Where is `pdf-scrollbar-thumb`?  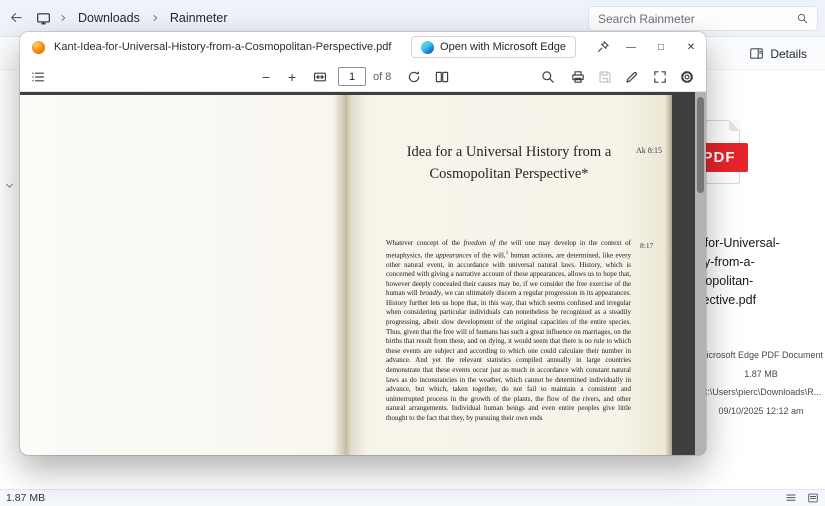
pdf-scrollbar-thumb is located at coordinates (700, 145).